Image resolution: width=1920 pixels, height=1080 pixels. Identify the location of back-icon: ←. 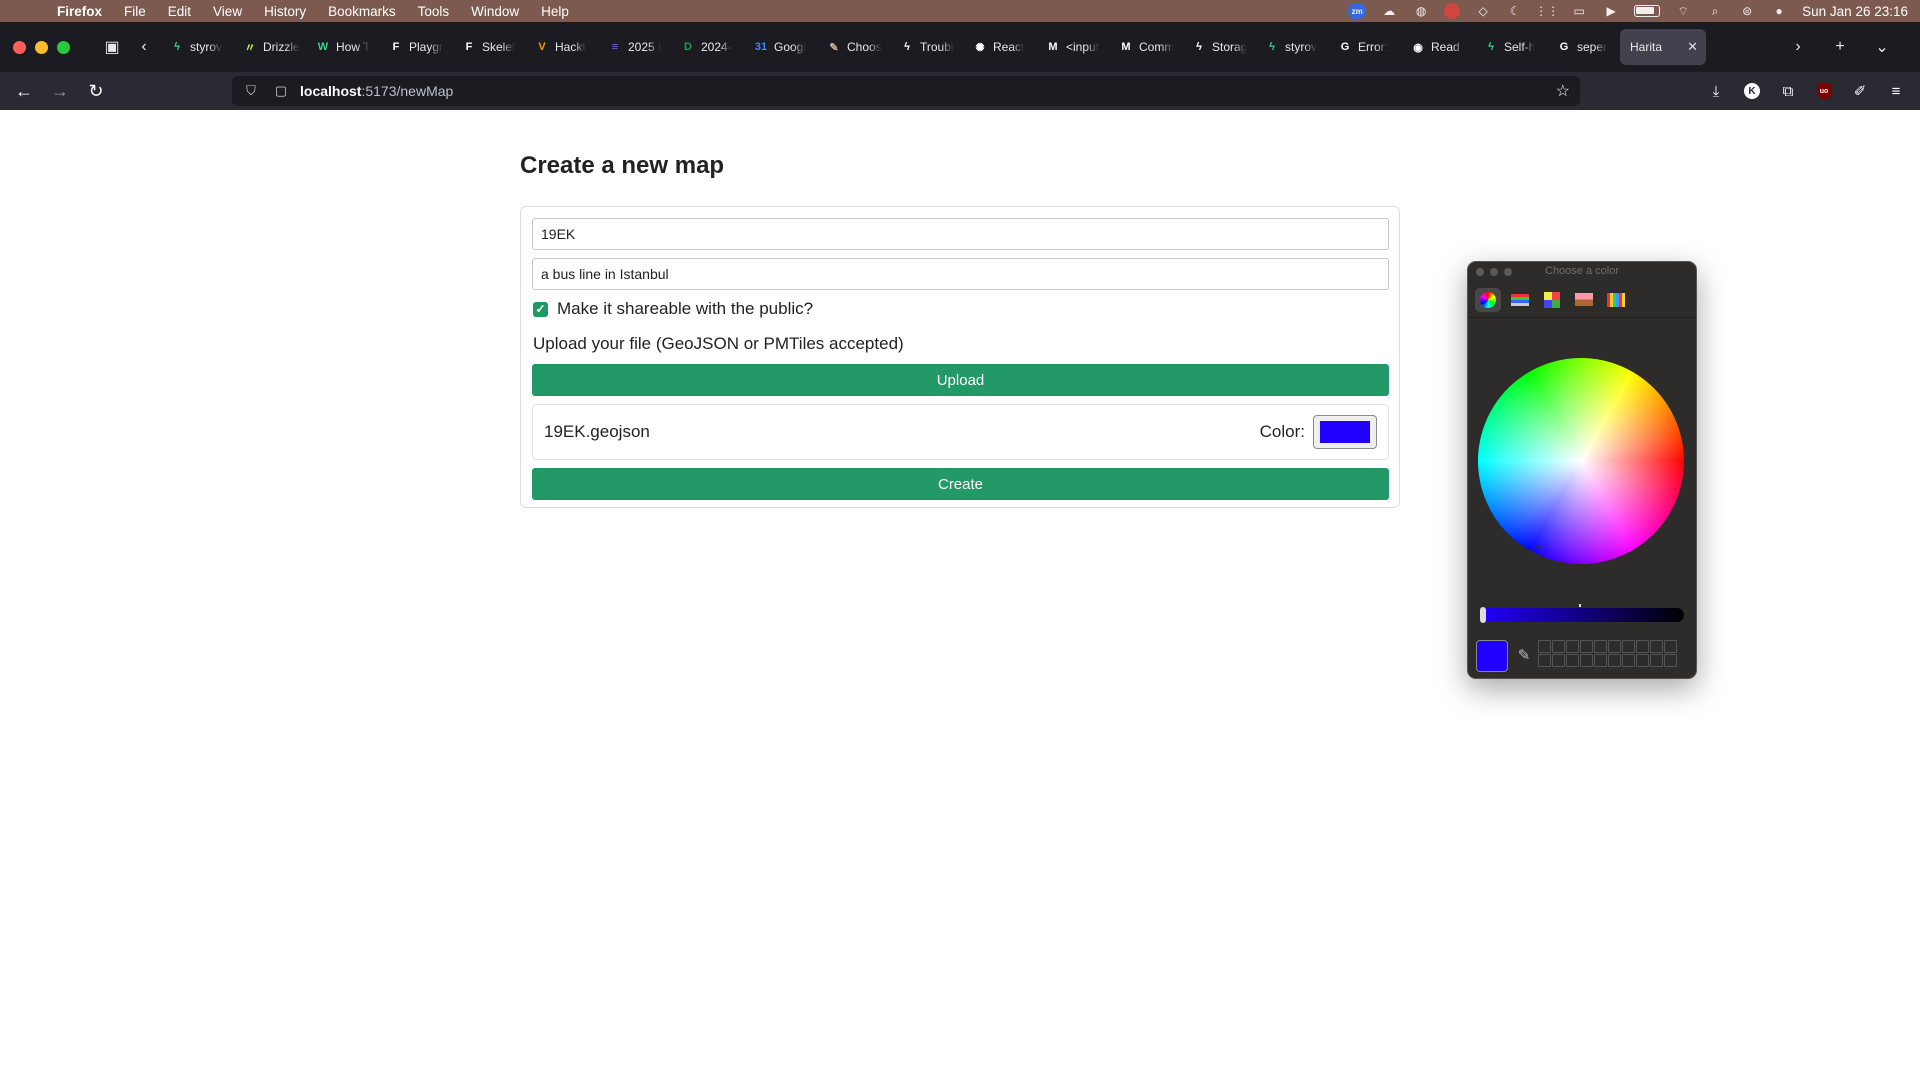
(24, 91).